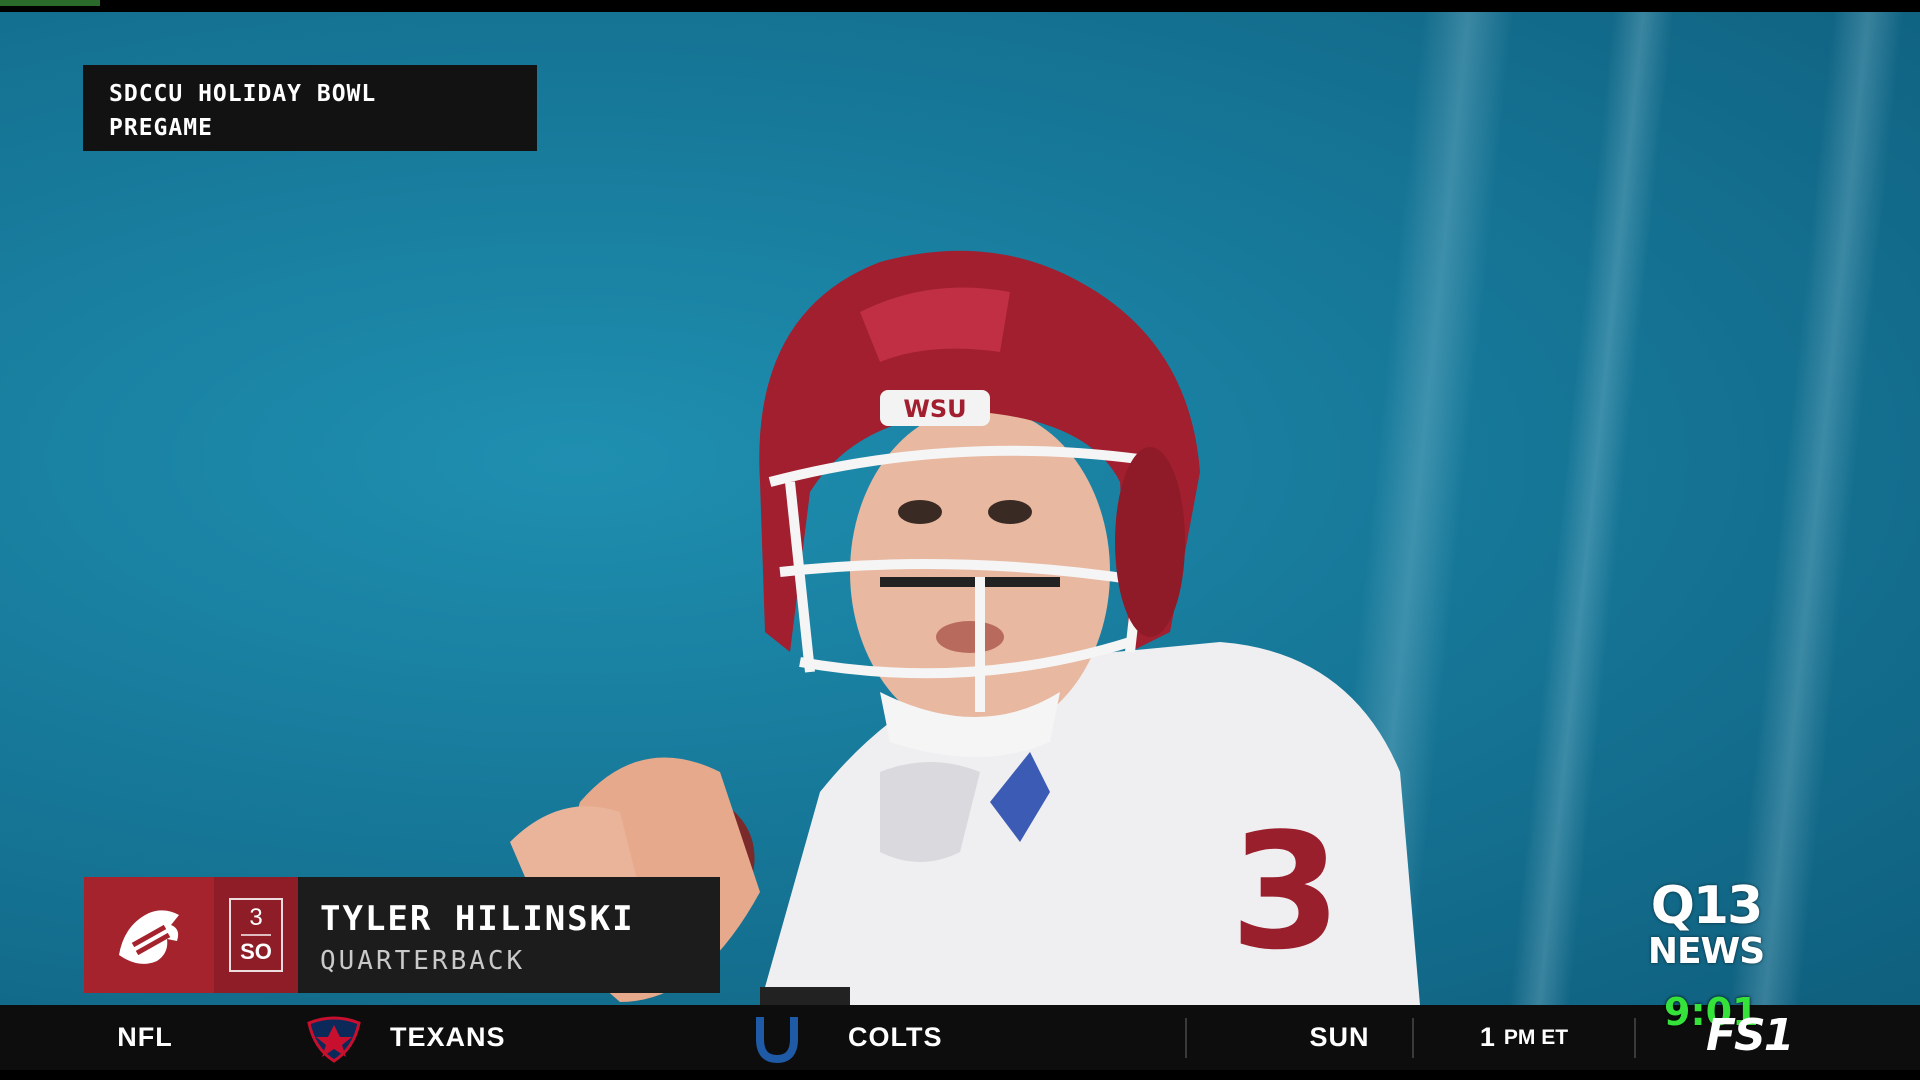 The width and height of the screenshot is (1920, 1080). I want to click on ticker-day: SUN, so click(1299, 1037).